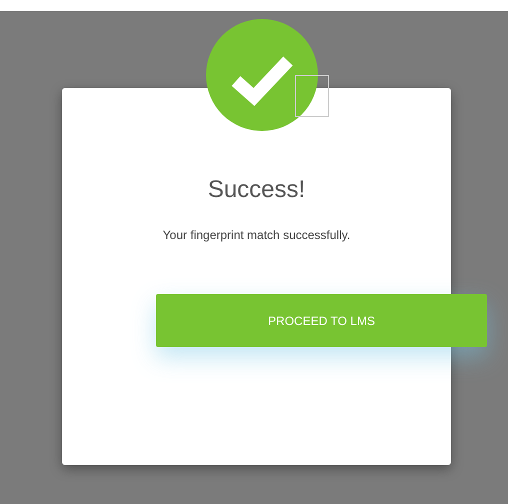  What do you see at coordinates (312, 96) in the screenshot?
I see `square-outline` at bounding box center [312, 96].